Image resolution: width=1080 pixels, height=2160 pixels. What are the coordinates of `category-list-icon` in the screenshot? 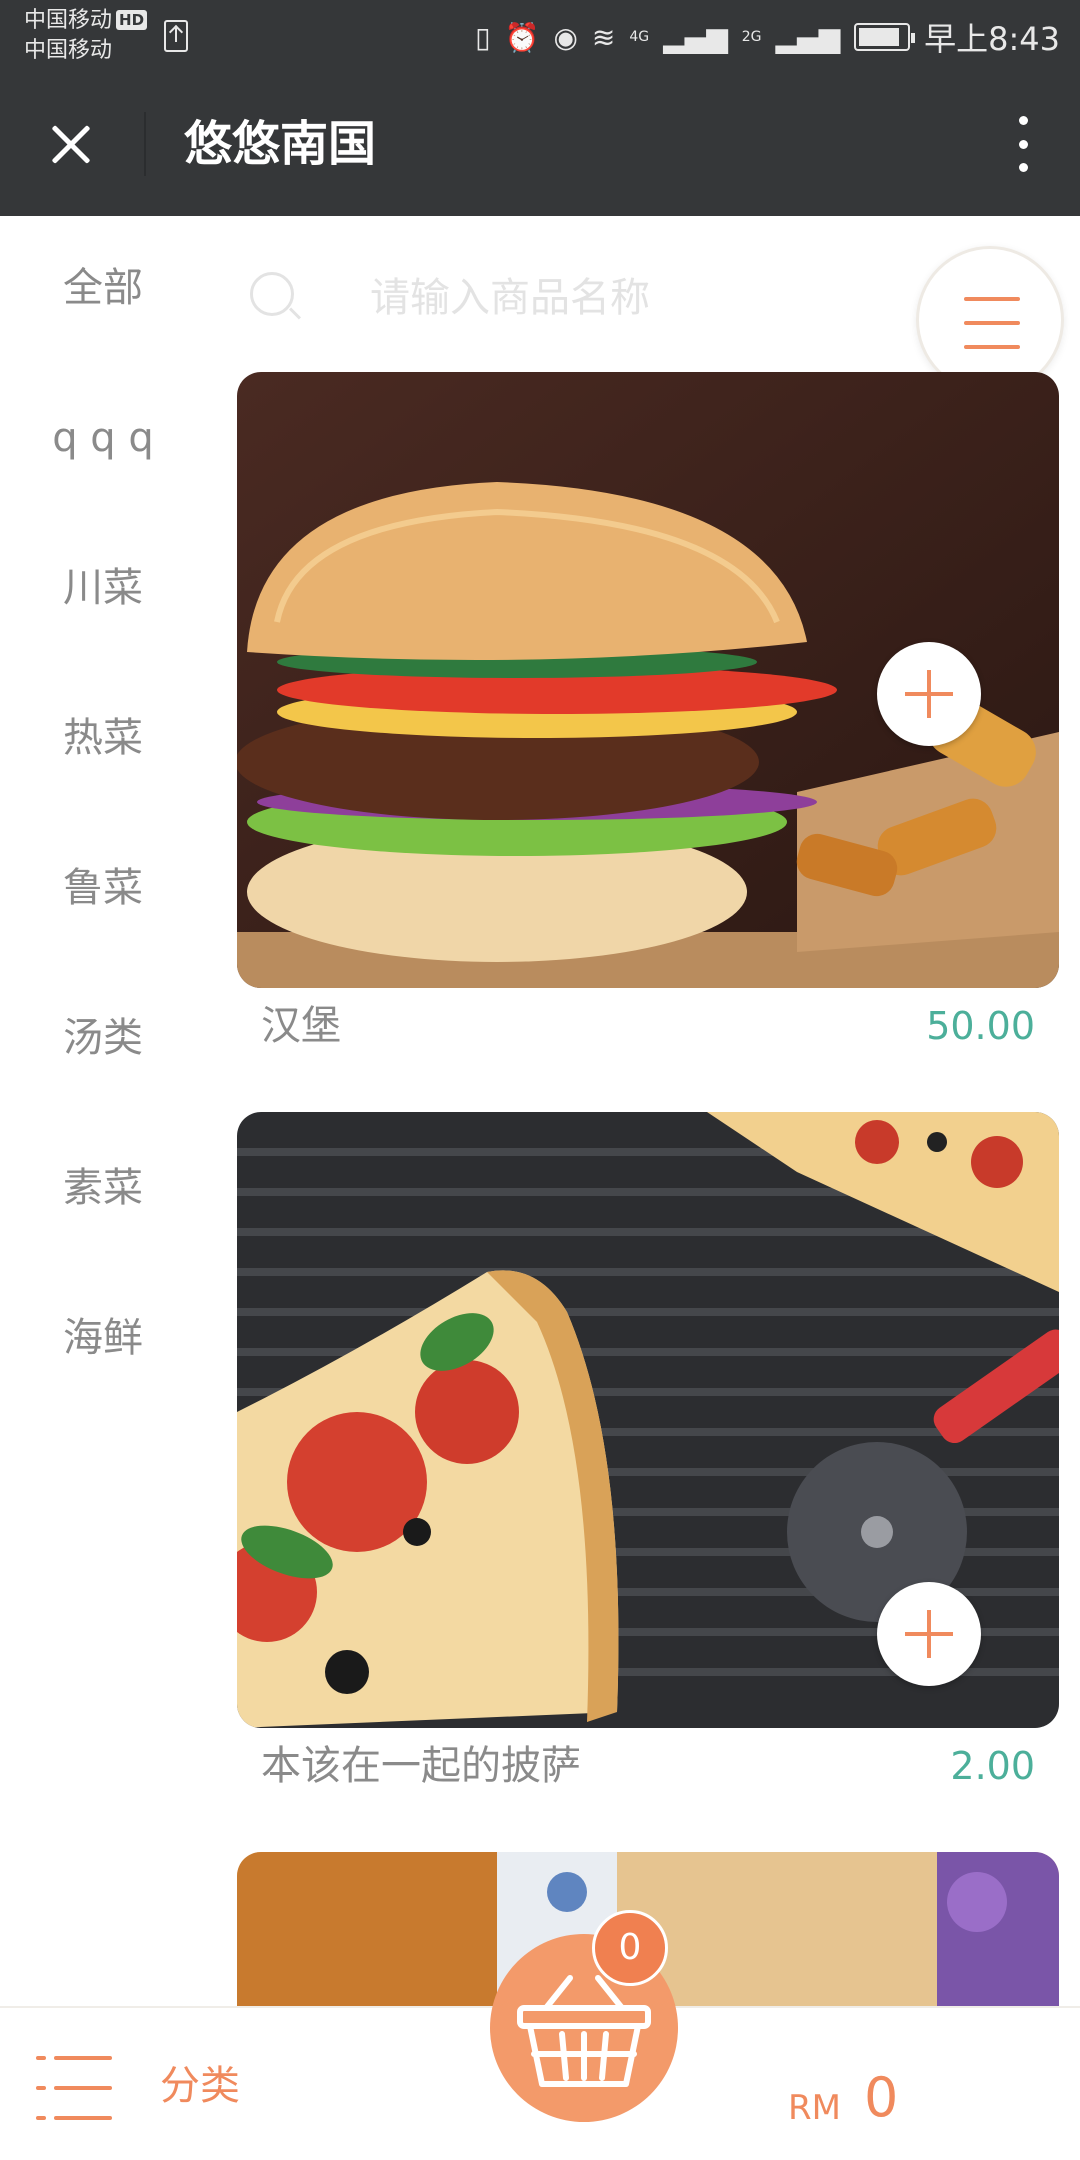 It's located at (74, 2089).